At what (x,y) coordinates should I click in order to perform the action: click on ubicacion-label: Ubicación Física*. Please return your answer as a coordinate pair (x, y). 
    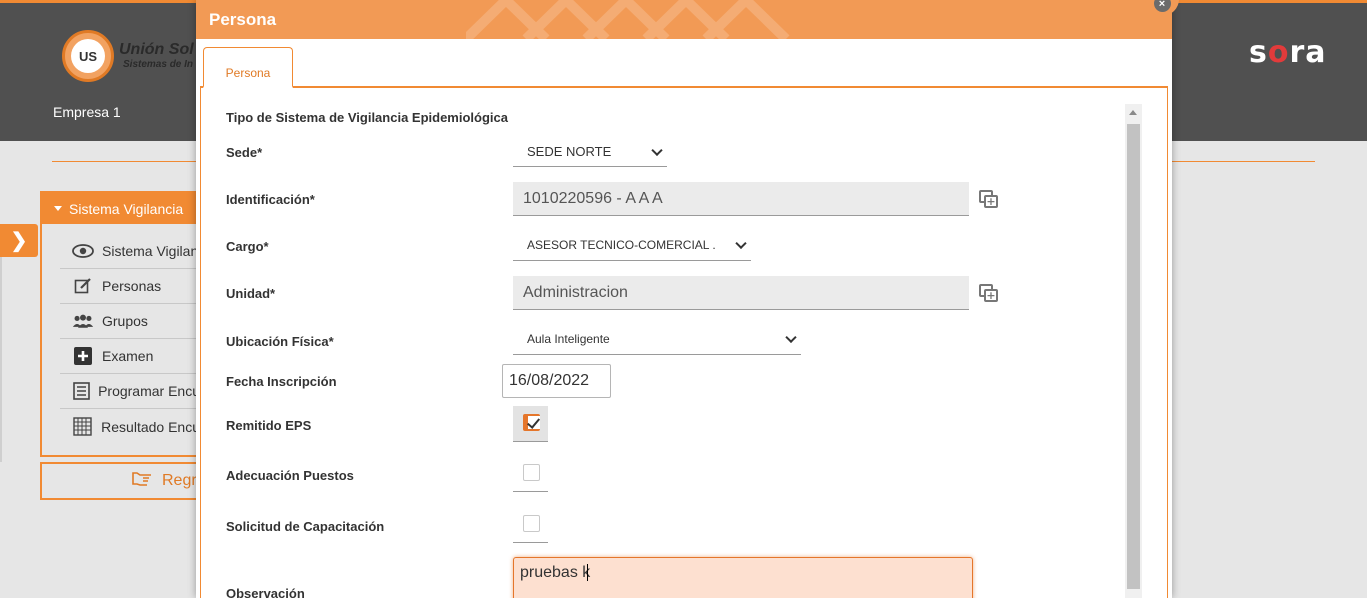
    Looking at the image, I should click on (280, 341).